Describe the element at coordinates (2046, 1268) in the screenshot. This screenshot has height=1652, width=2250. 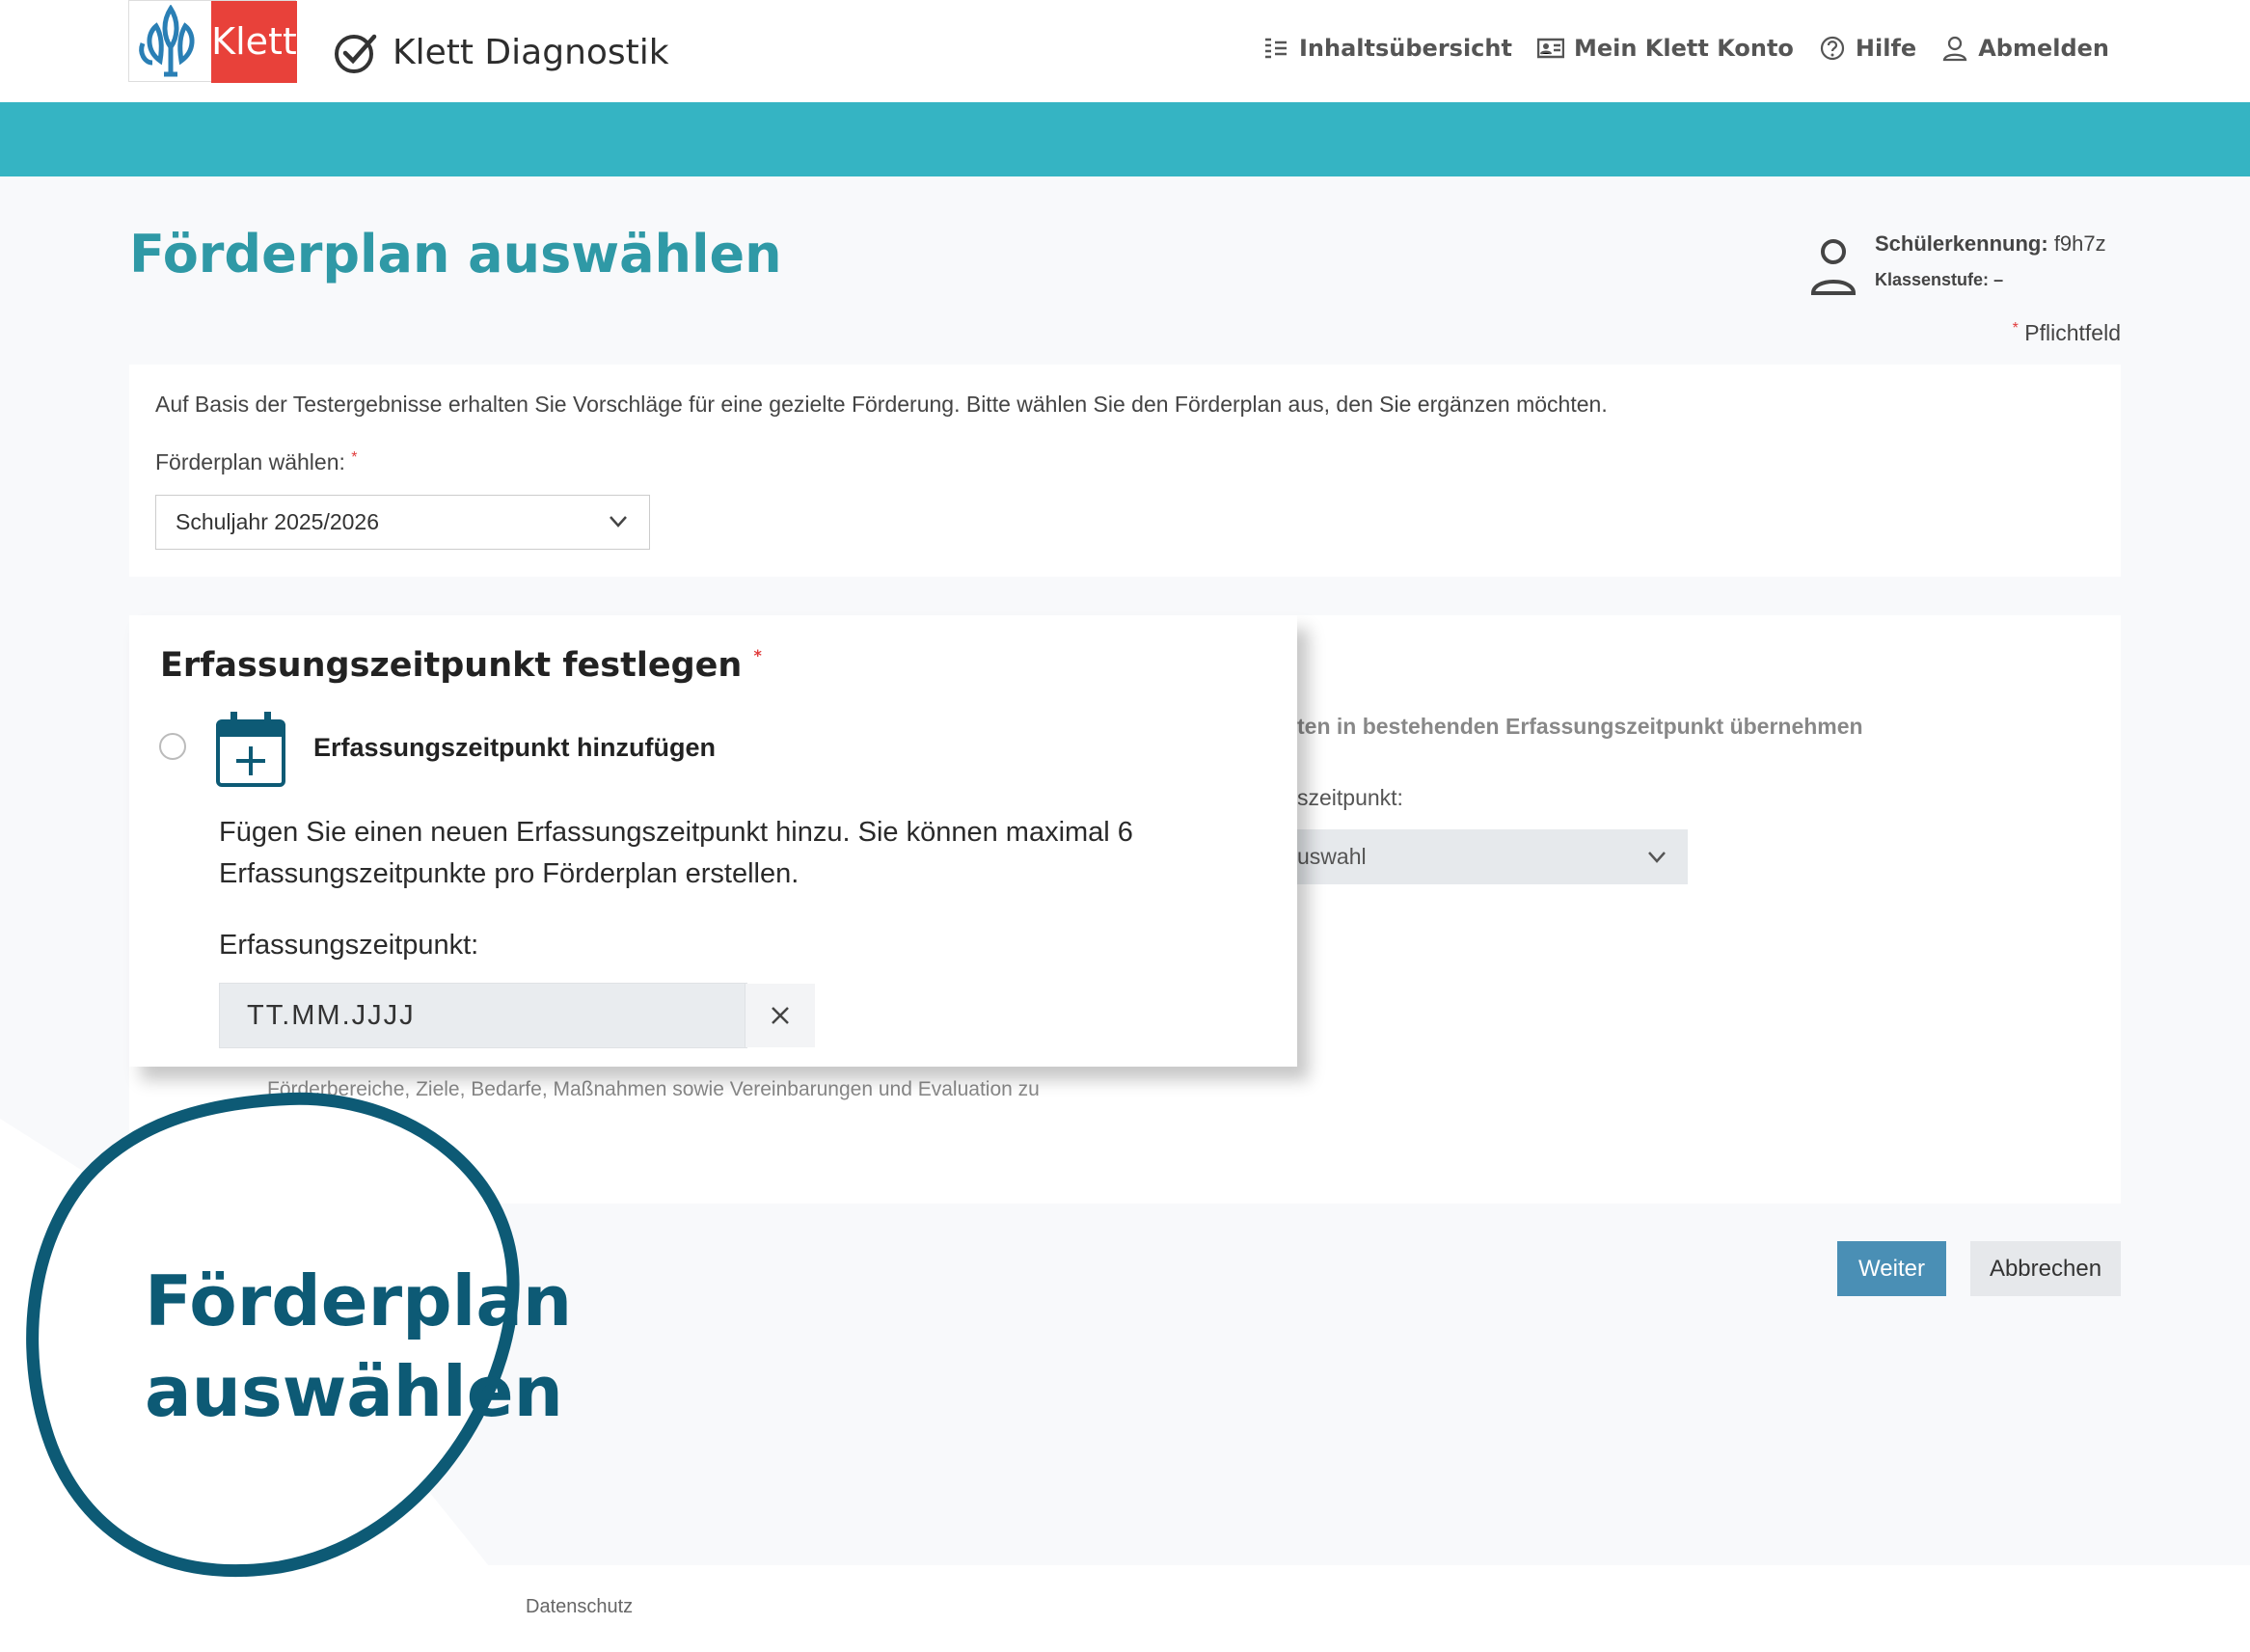
I see `cancel-button: Abbrechen` at that location.